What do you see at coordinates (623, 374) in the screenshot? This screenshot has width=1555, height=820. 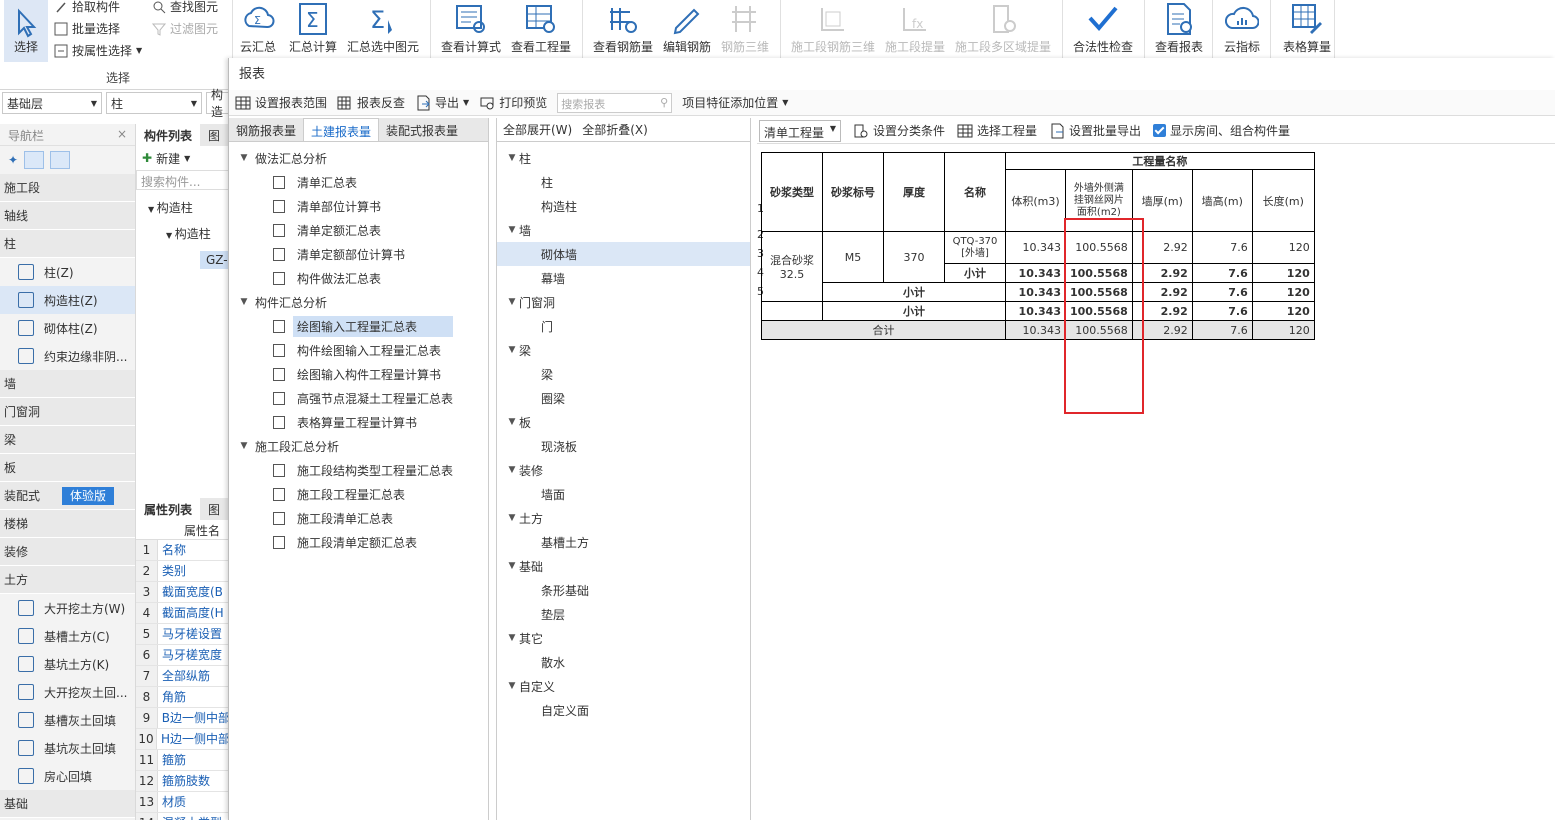 I see `type-item: 梁` at bounding box center [623, 374].